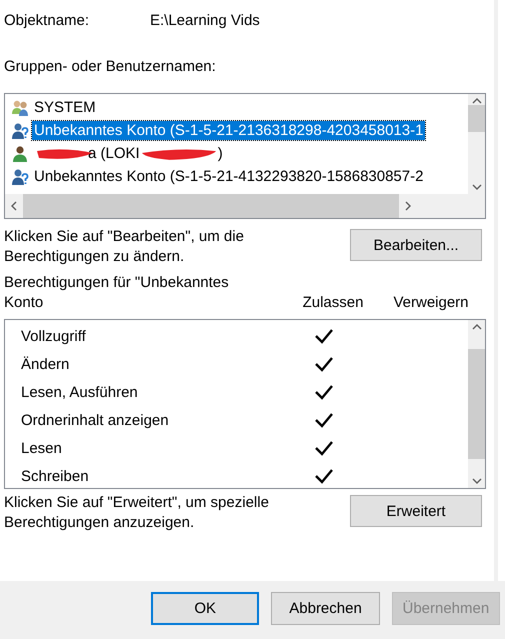 This screenshot has width=505, height=639. I want to click on permissions-title: Berechtigungen für "Unbekanntes Konto, so click(117, 293).